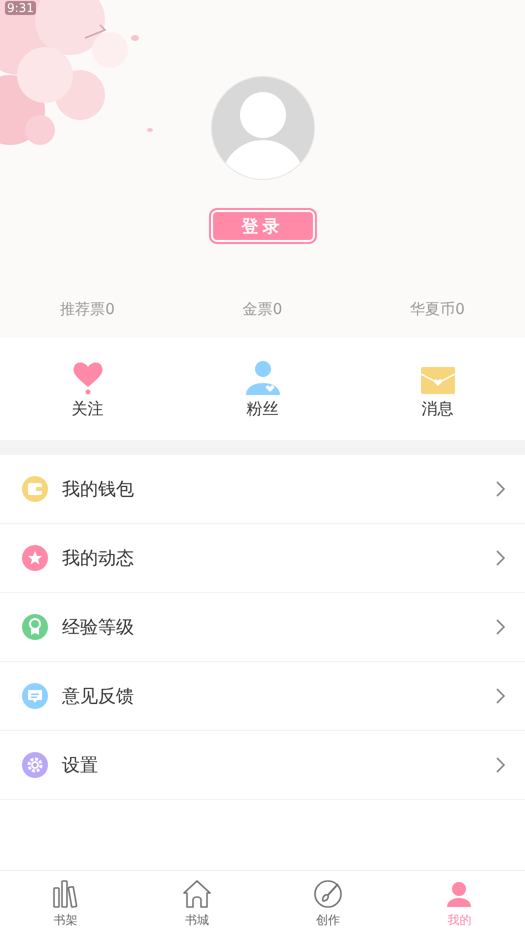  I want to click on heart-icon, so click(88, 378).